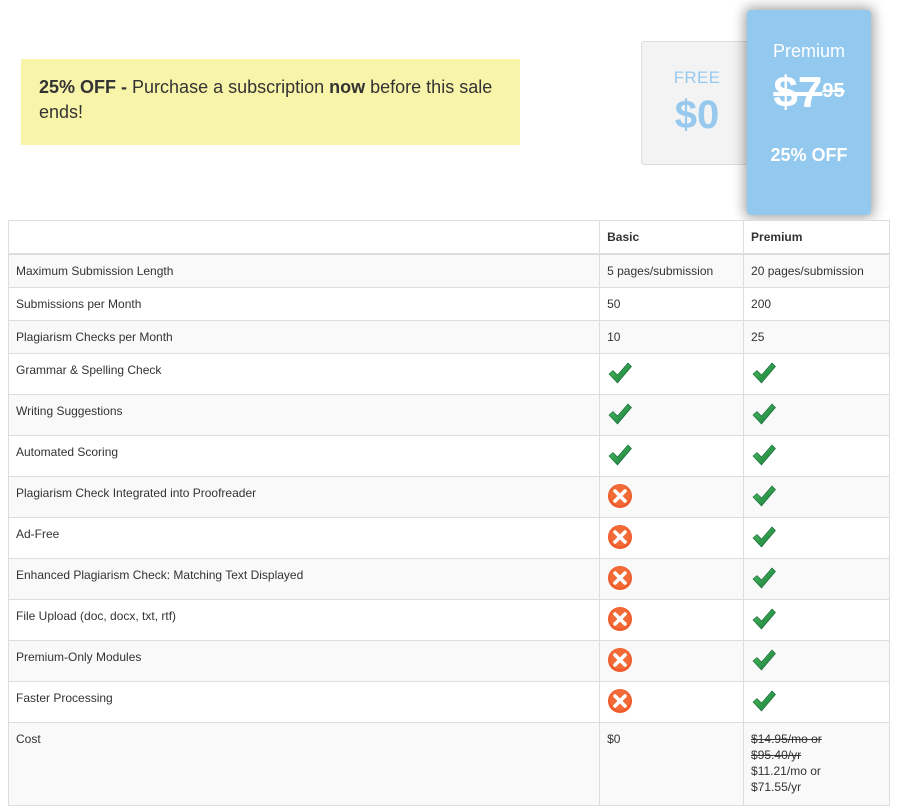  I want to click on table-row: Ad-Free, so click(448, 538).